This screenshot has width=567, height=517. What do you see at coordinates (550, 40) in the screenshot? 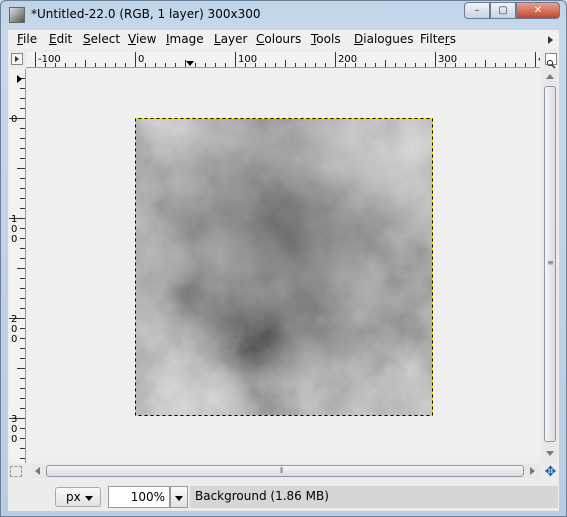
I see `menu-overflow-arrow-icon` at bounding box center [550, 40].